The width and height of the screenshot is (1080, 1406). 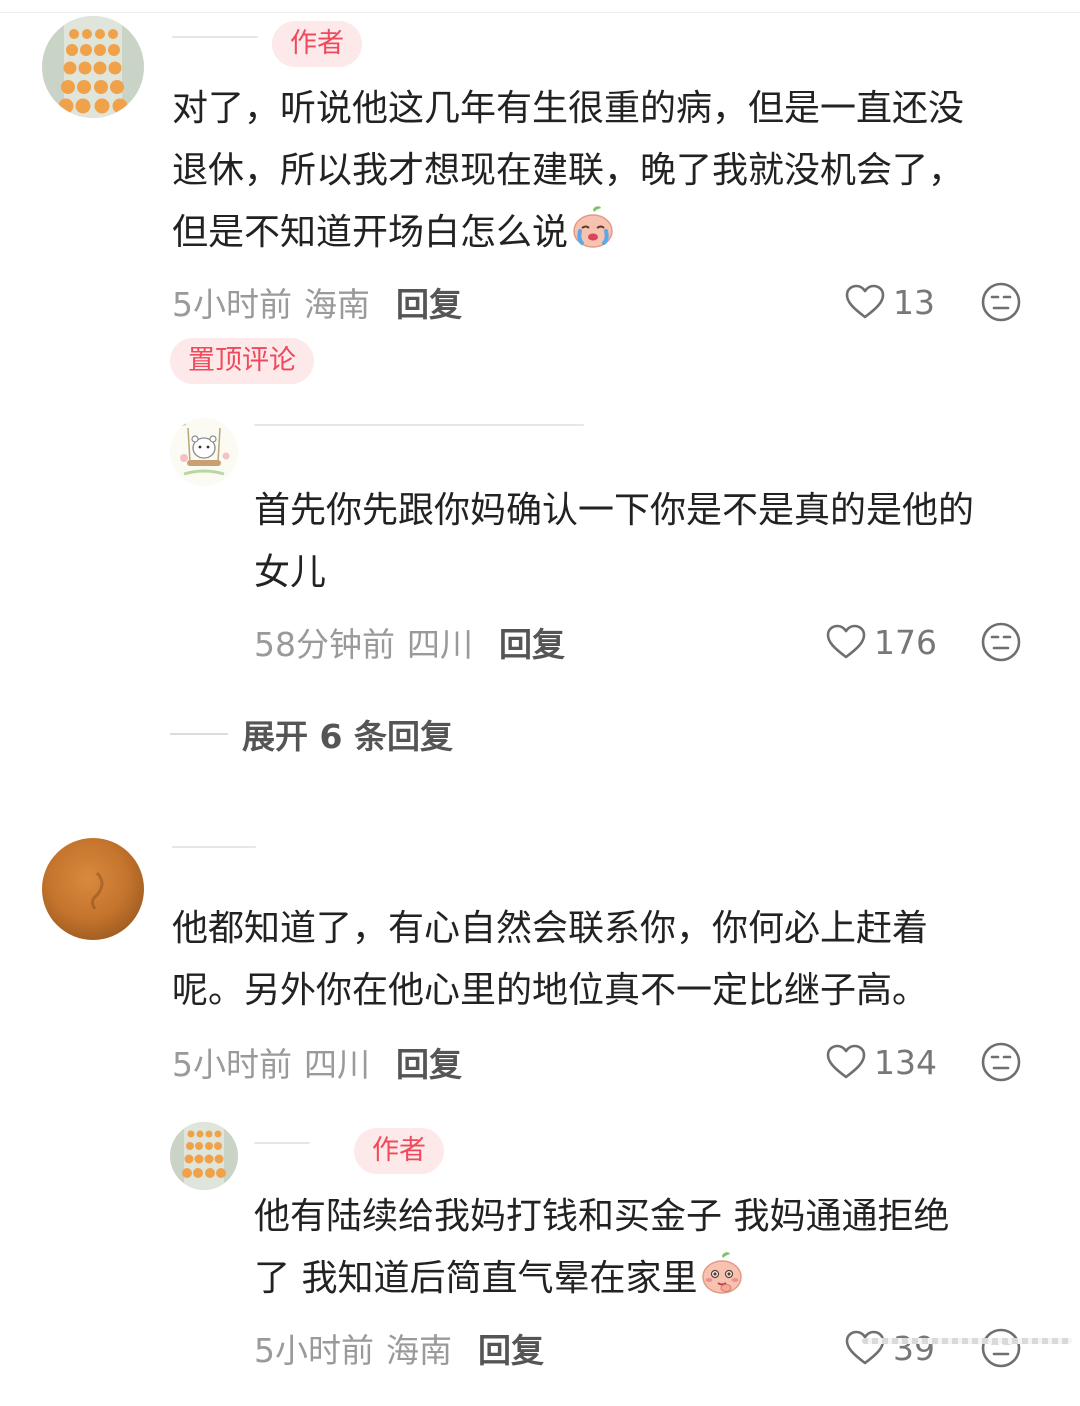 What do you see at coordinates (914, 302) in the screenshot?
I see `like-count: 13` at bounding box center [914, 302].